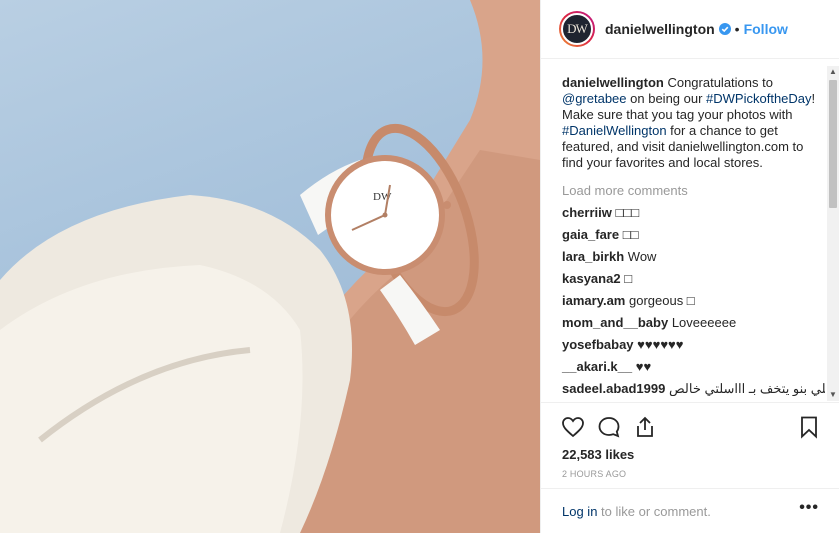  What do you see at coordinates (746, 388) in the screenshot?
I see `comment-text: اللي بنو يتخف بـ اااسلتي خالص` at bounding box center [746, 388].